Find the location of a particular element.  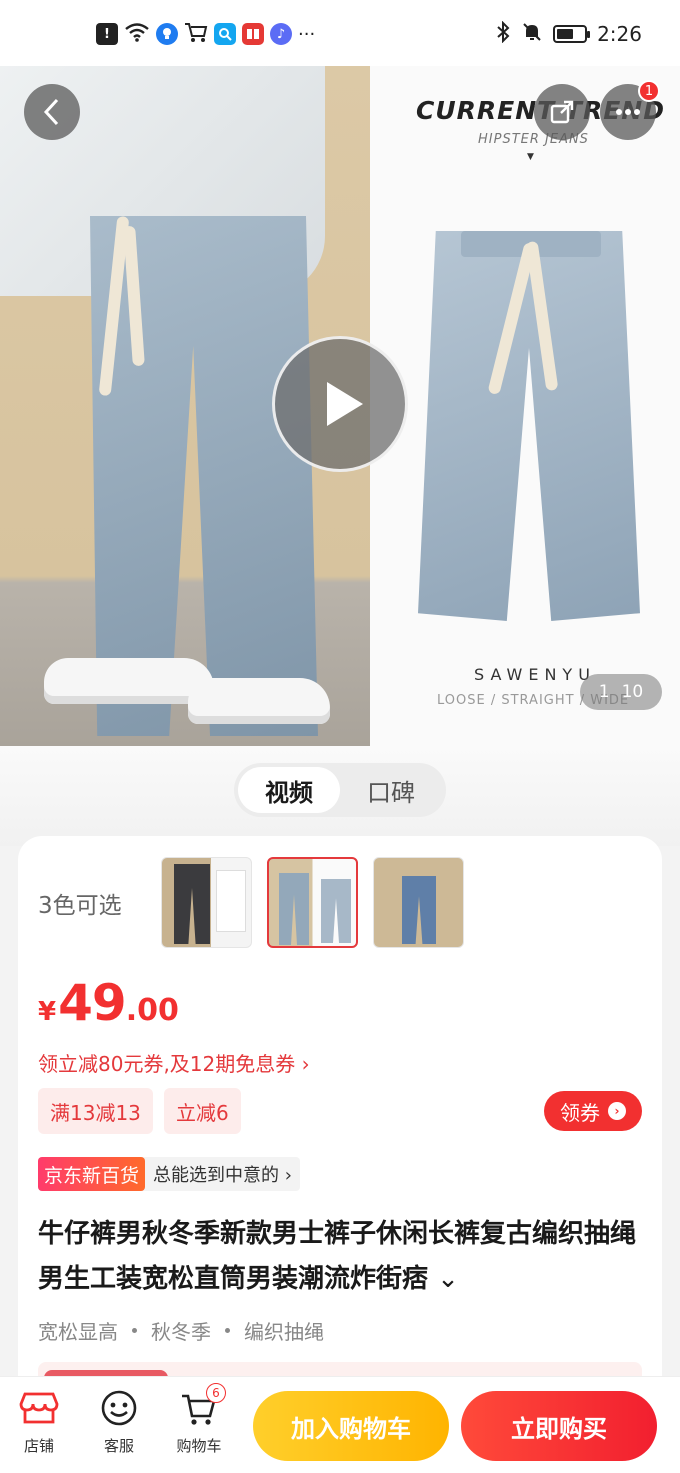

feature-item: 编织抽绳 is located at coordinates (284, 1332).